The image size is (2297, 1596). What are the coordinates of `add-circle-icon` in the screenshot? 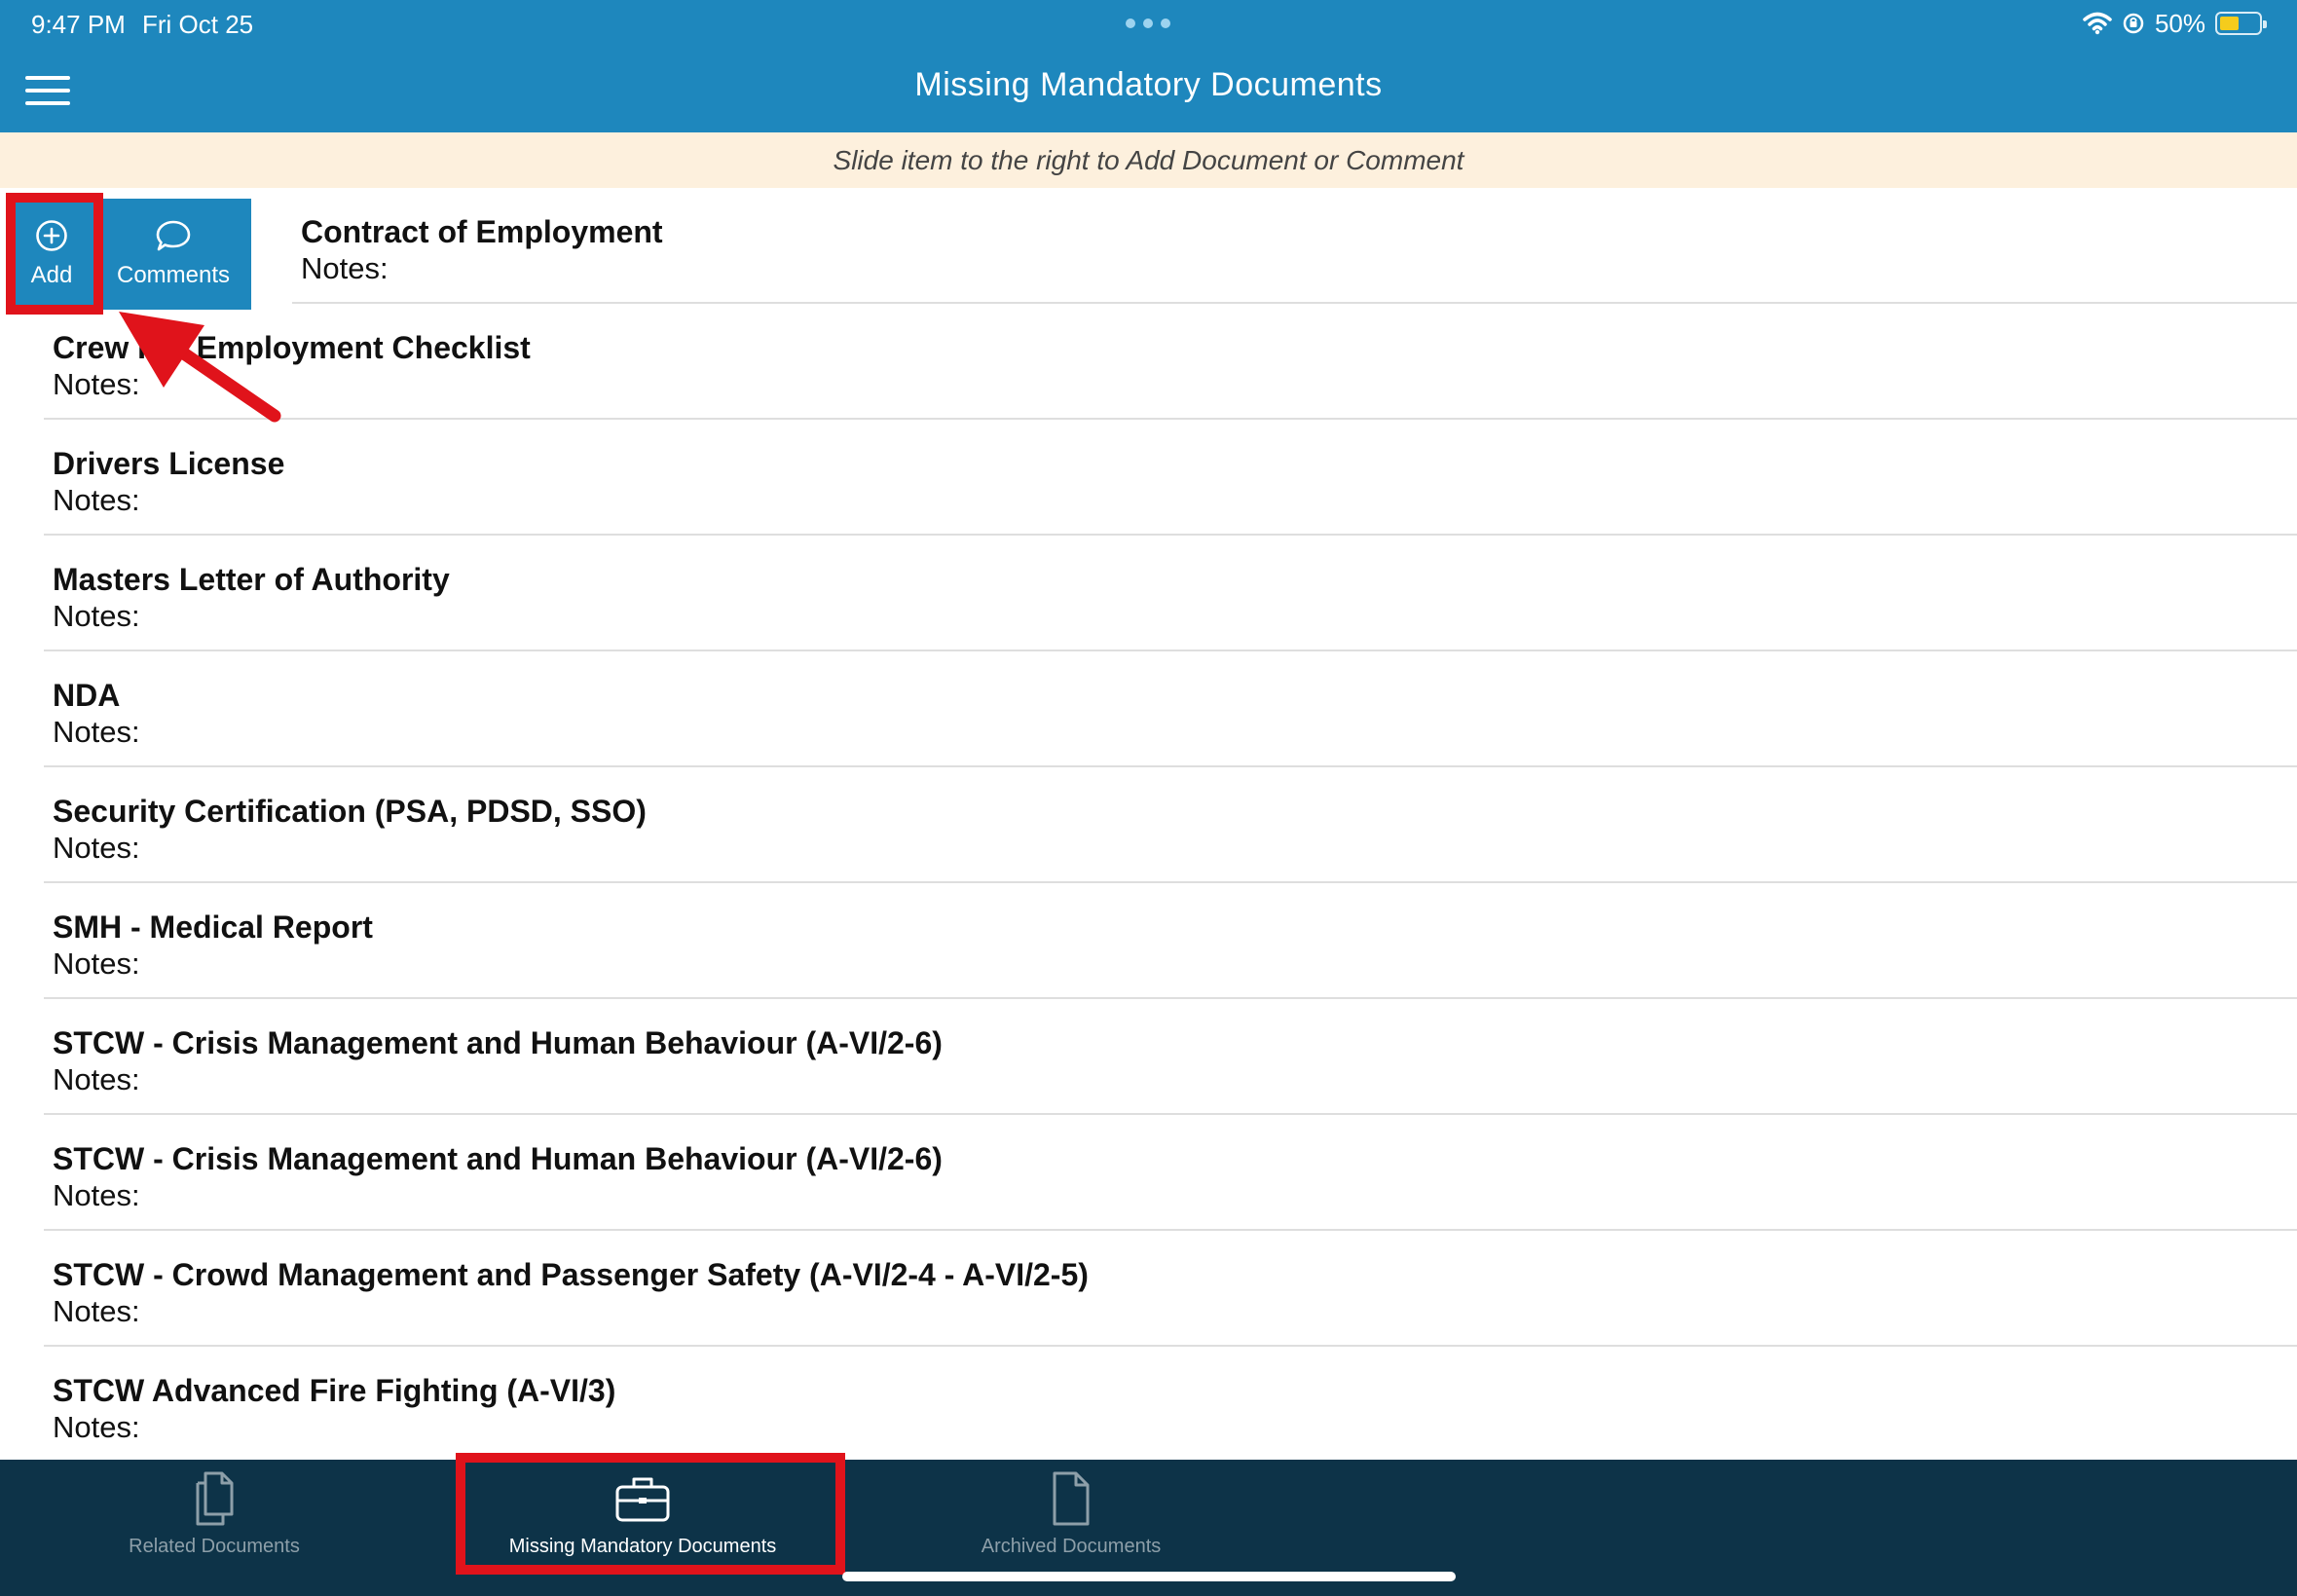 It's located at (51, 236).